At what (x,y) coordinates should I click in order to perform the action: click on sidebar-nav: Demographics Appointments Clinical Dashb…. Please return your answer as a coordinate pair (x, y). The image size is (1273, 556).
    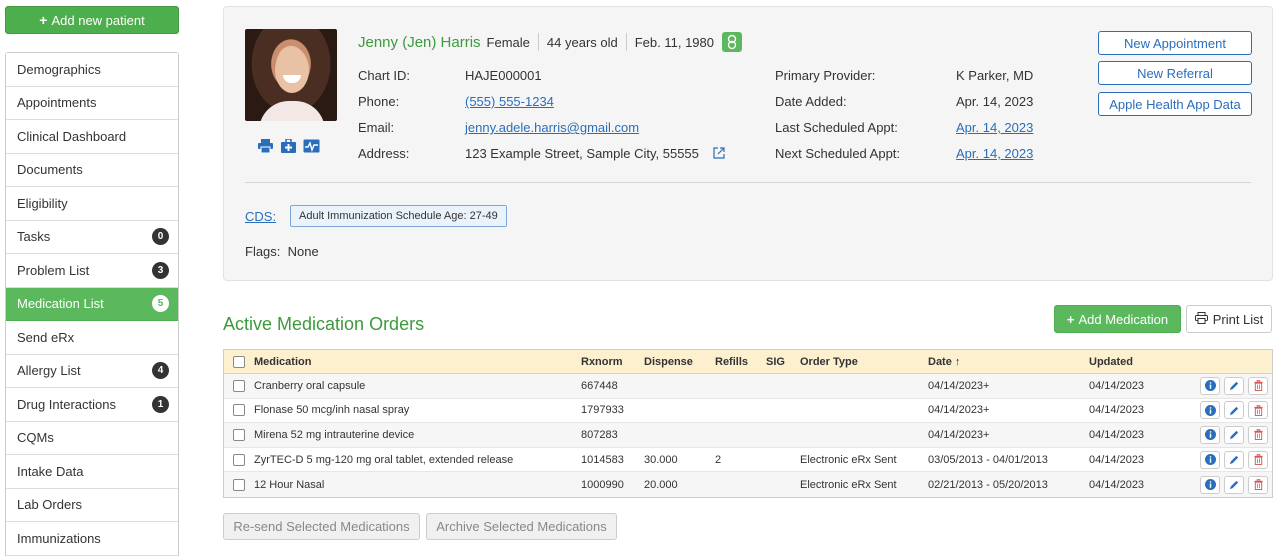
    Looking at the image, I should click on (92, 304).